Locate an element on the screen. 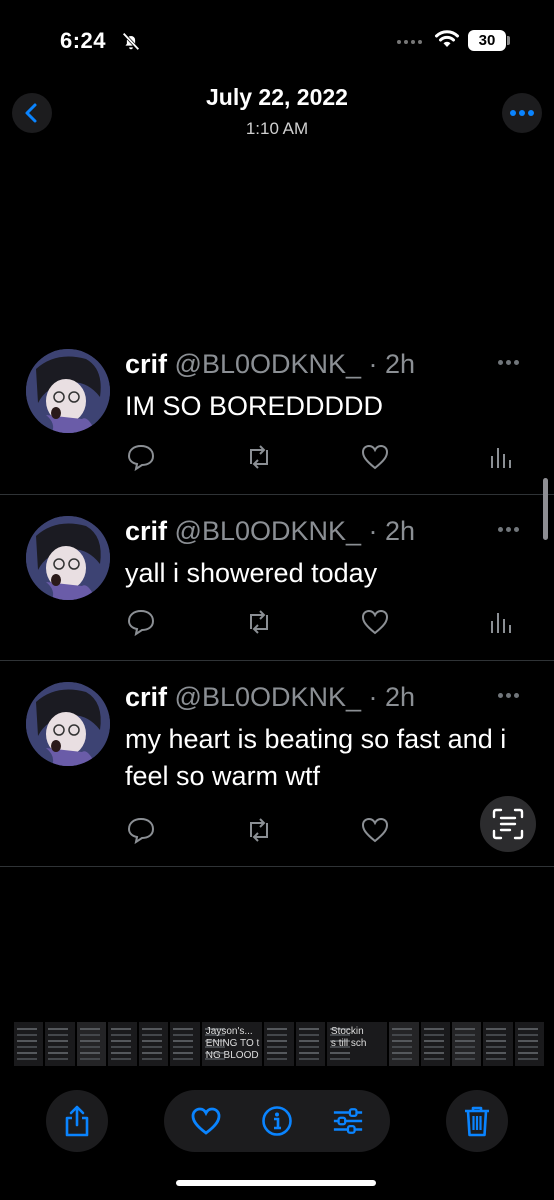 This screenshot has height=1200, width=554. share-button is located at coordinates (77, 1121).